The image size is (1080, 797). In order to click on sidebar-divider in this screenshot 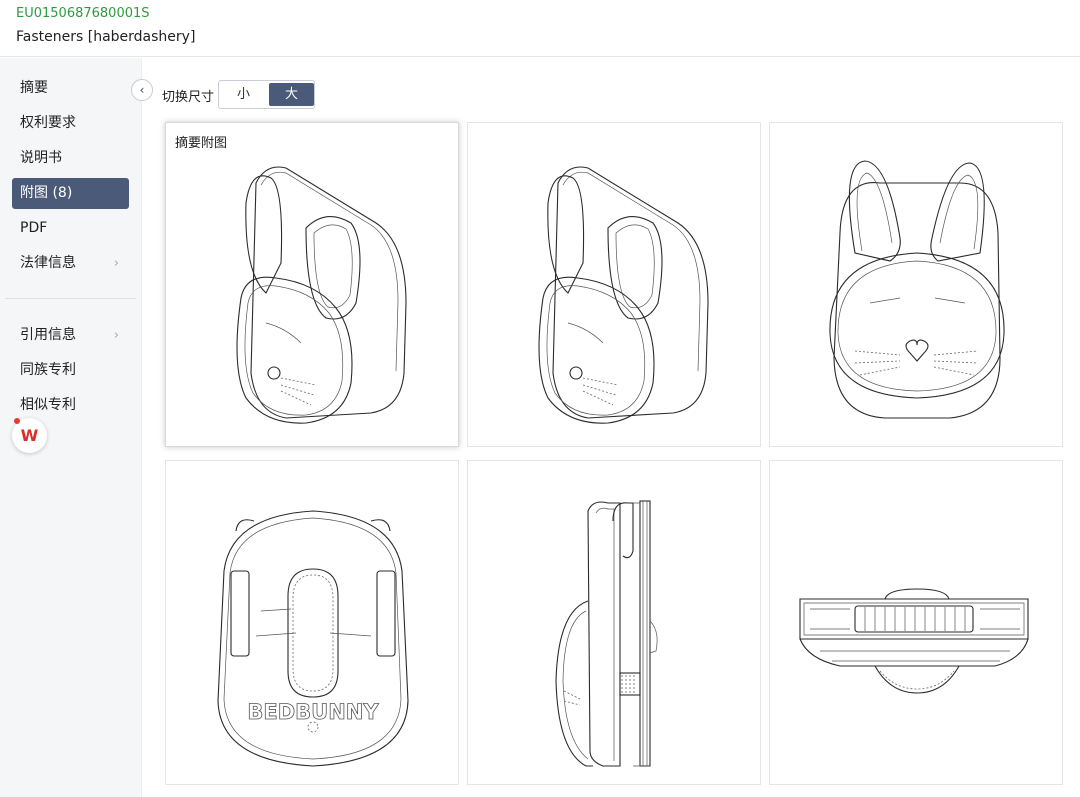, I will do `click(70, 298)`.